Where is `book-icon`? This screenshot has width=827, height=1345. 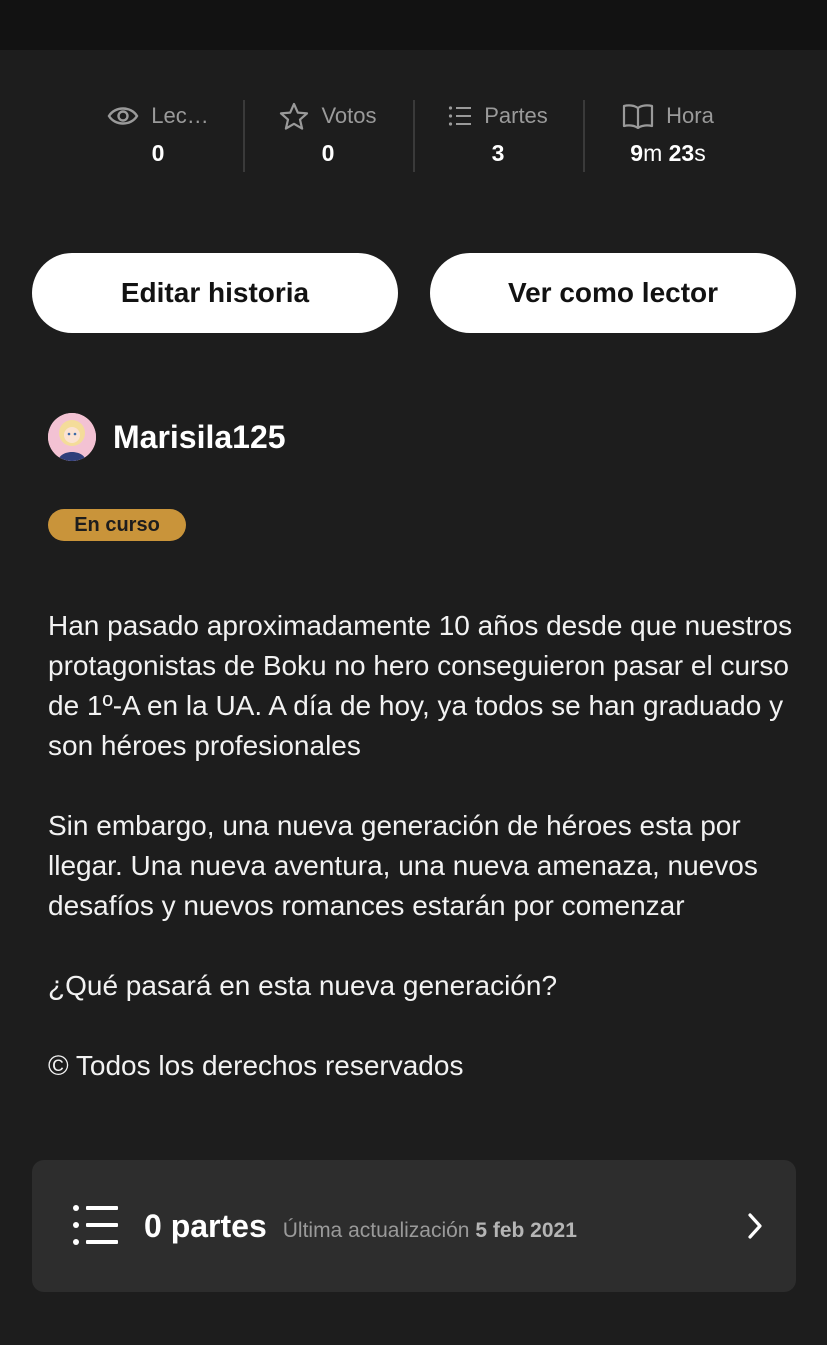
book-icon is located at coordinates (638, 116).